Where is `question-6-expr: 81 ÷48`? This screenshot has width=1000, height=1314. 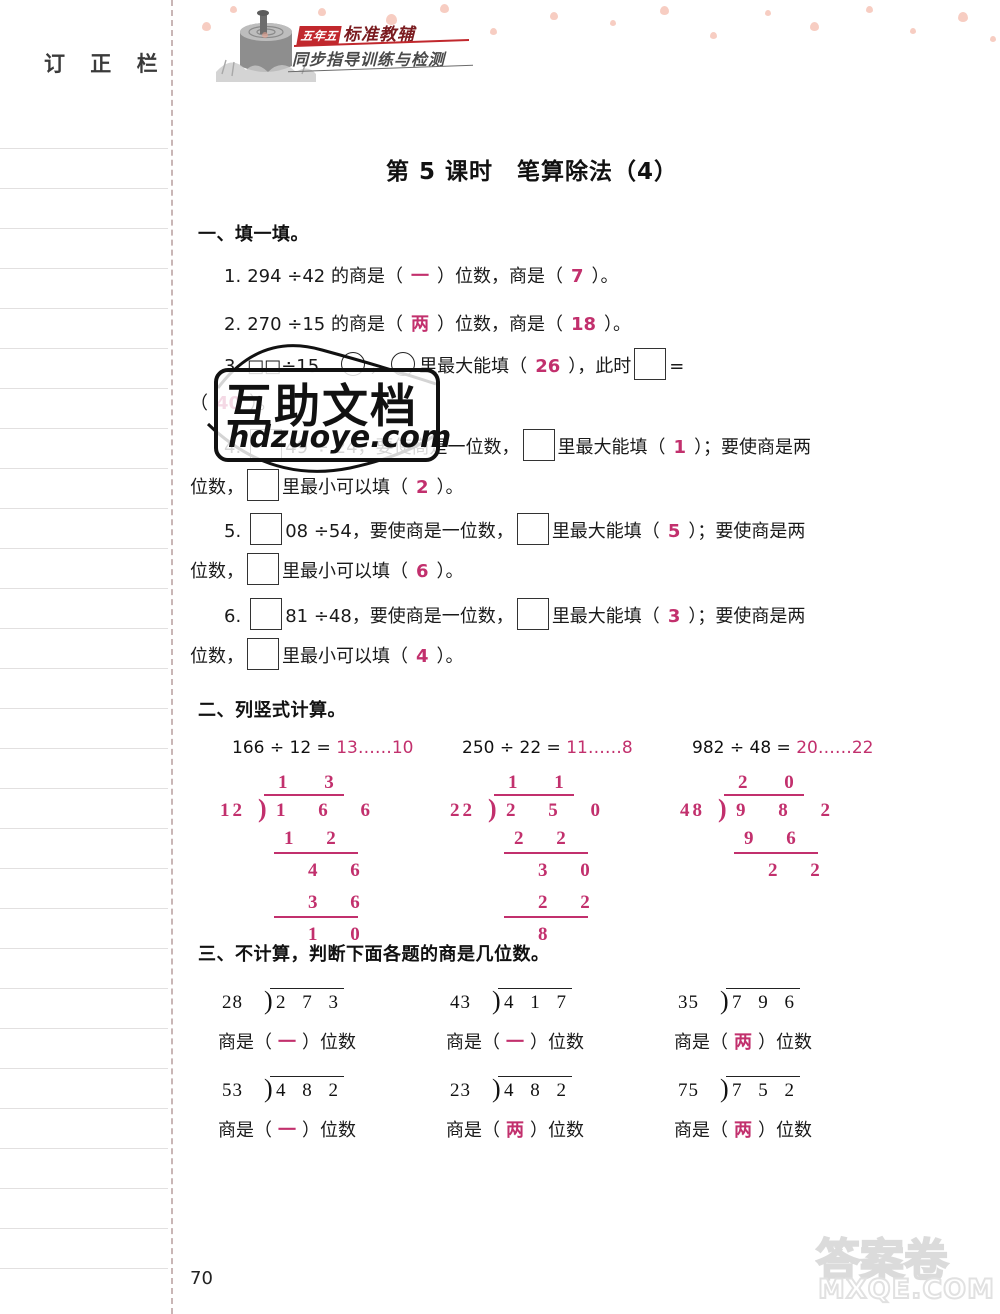 question-6-expr: 81 ÷48 is located at coordinates (318, 616).